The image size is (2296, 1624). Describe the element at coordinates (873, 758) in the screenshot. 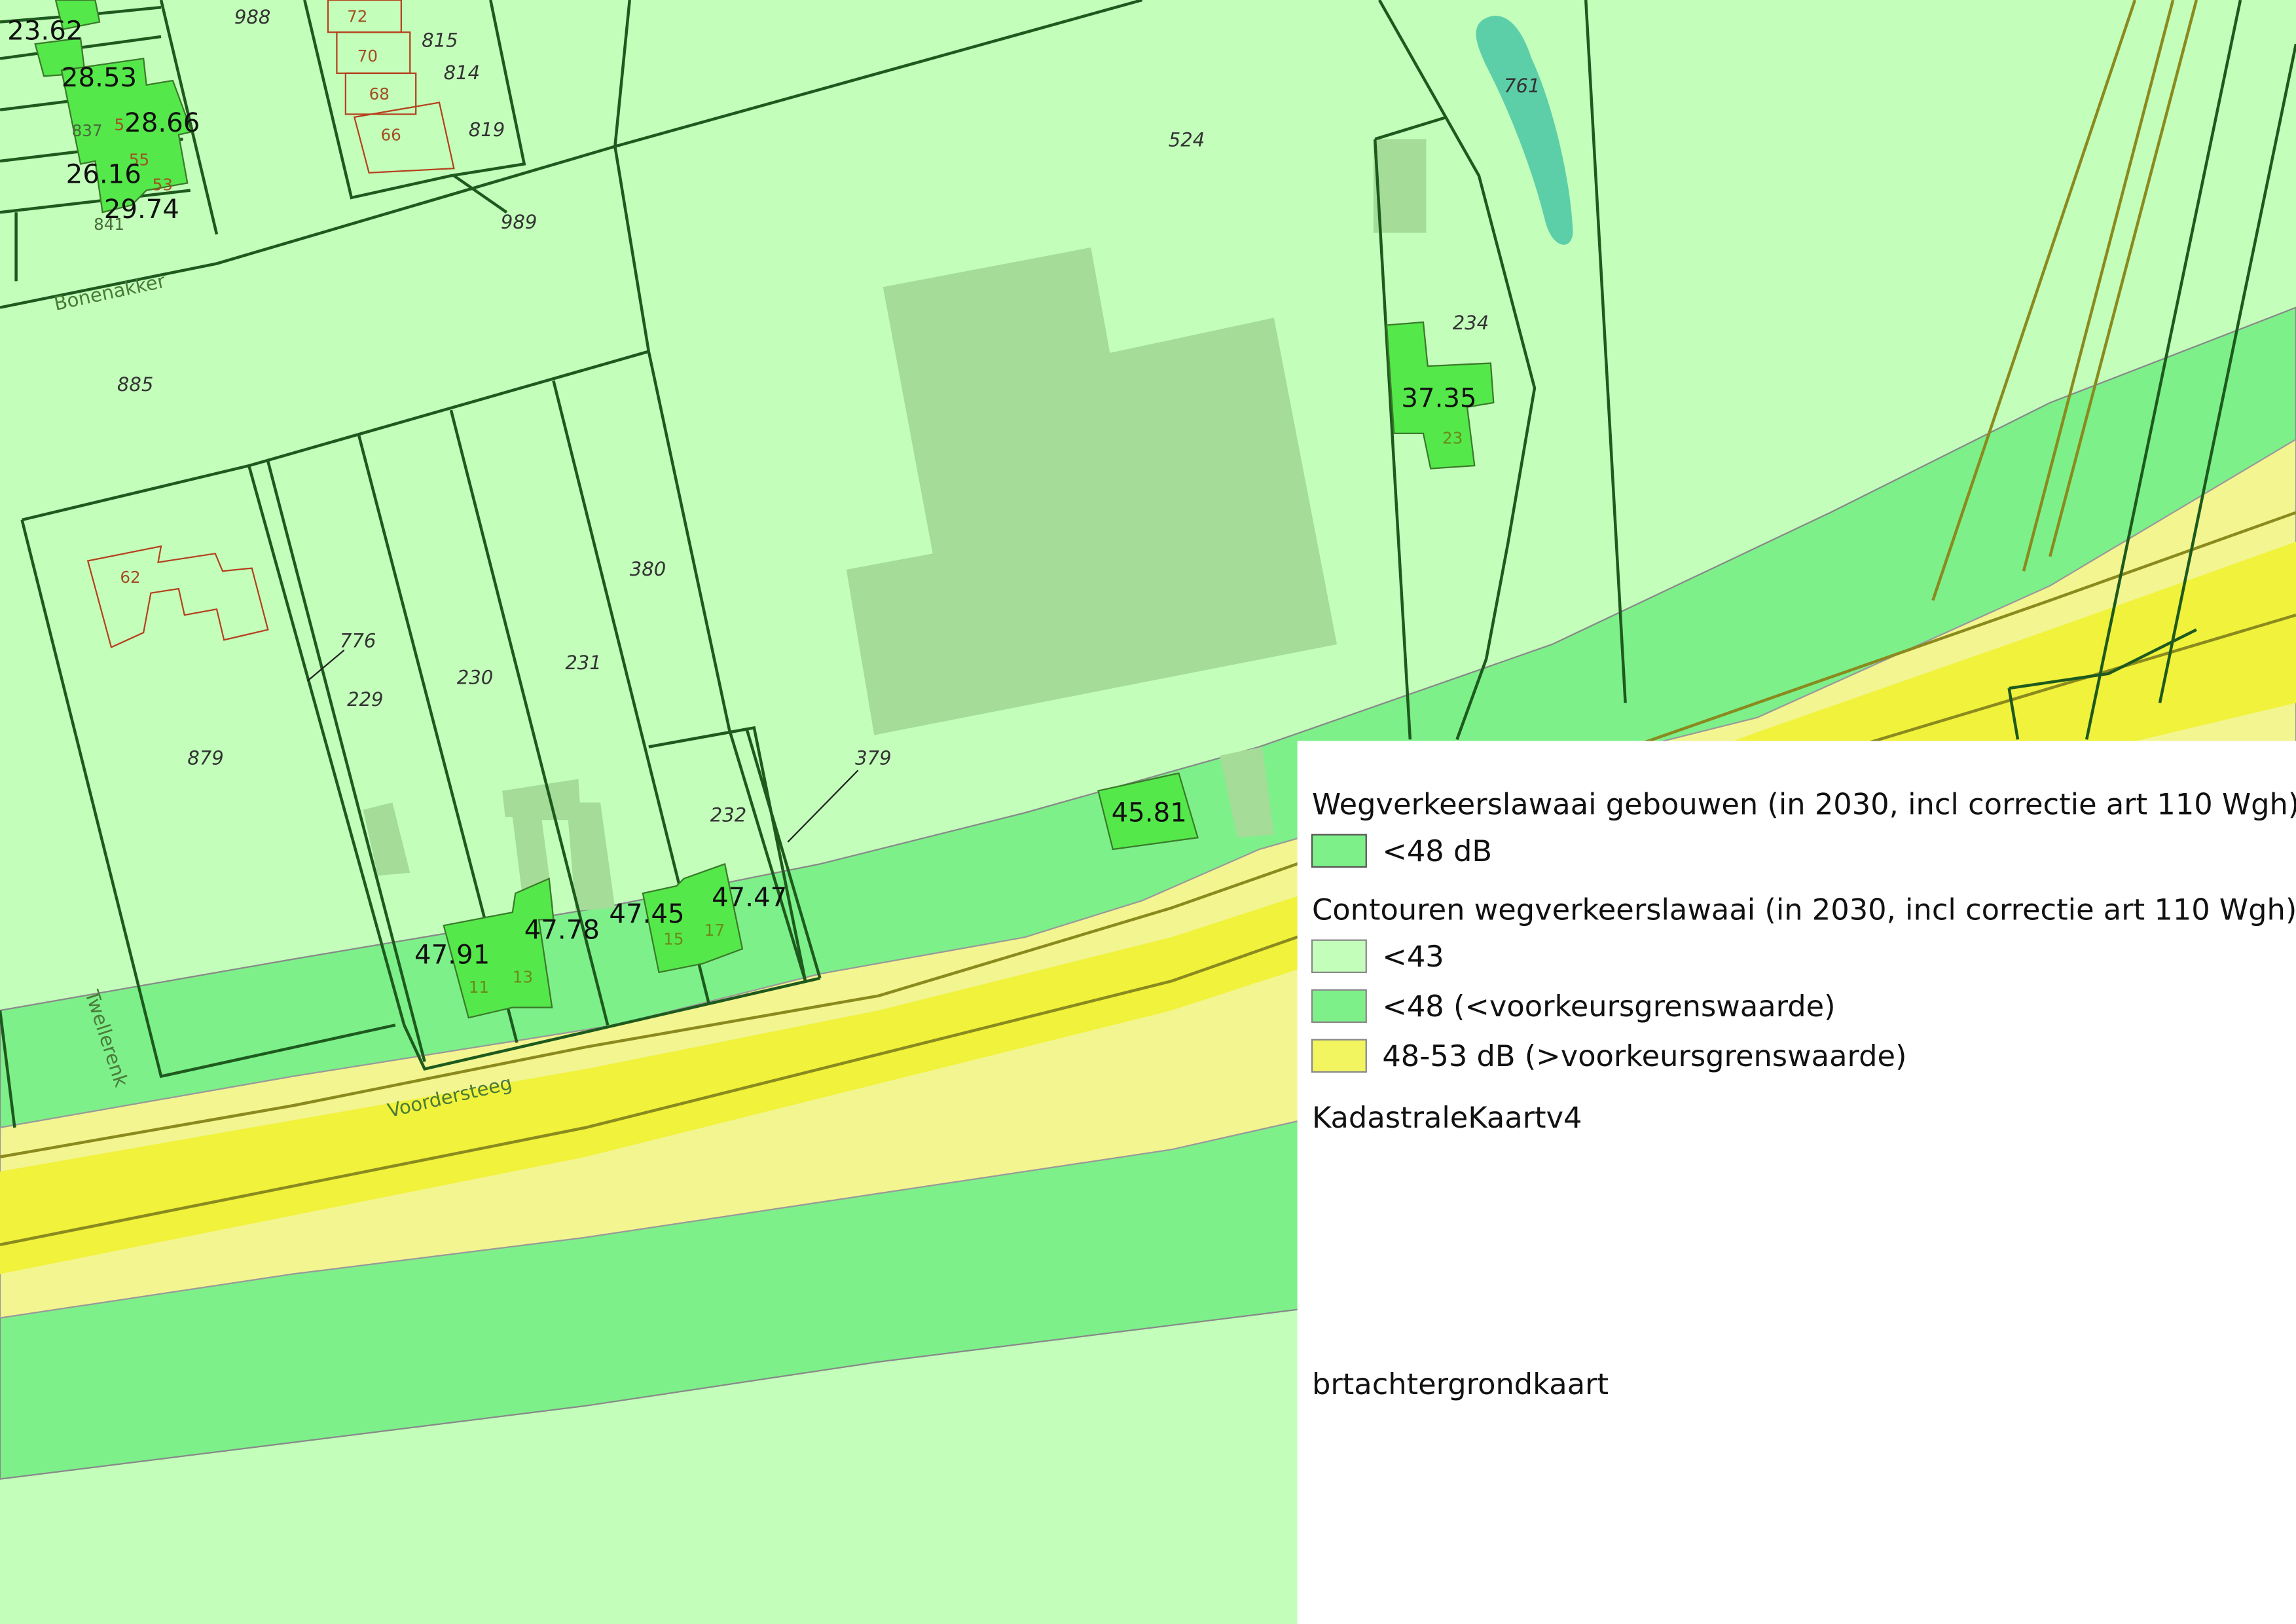

I see `parcel-379: 379` at that location.